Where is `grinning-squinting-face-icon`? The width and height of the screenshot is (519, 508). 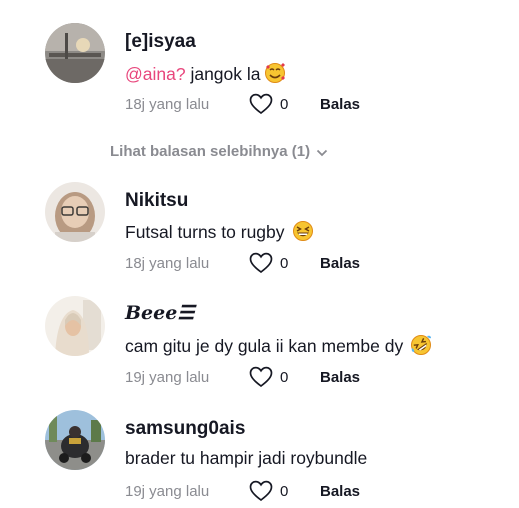
grinning-squinting-face-icon is located at coordinates (303, 233).